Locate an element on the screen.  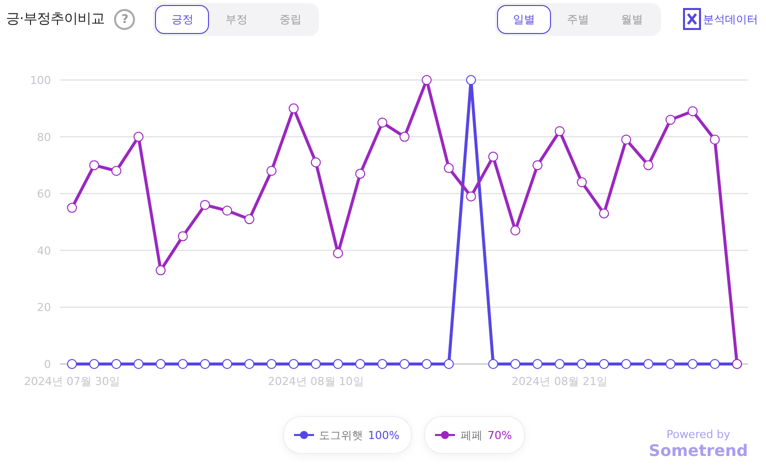
legend-item: 페페 70% is located at coordinates (474, 435).